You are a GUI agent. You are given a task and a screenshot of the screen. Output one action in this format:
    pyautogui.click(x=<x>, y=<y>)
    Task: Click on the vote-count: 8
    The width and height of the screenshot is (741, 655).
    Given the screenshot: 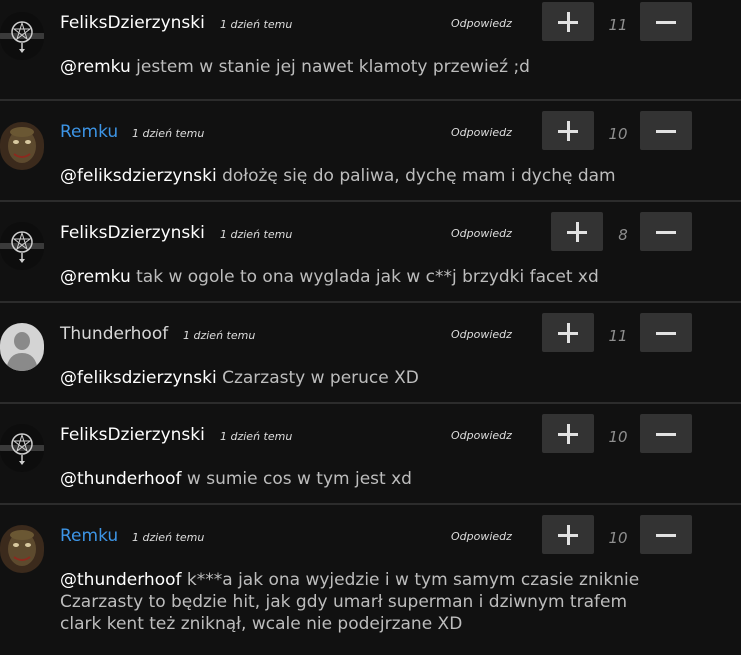 What is the action you would take?
    pyautogui.click(x=623, y=235)
    